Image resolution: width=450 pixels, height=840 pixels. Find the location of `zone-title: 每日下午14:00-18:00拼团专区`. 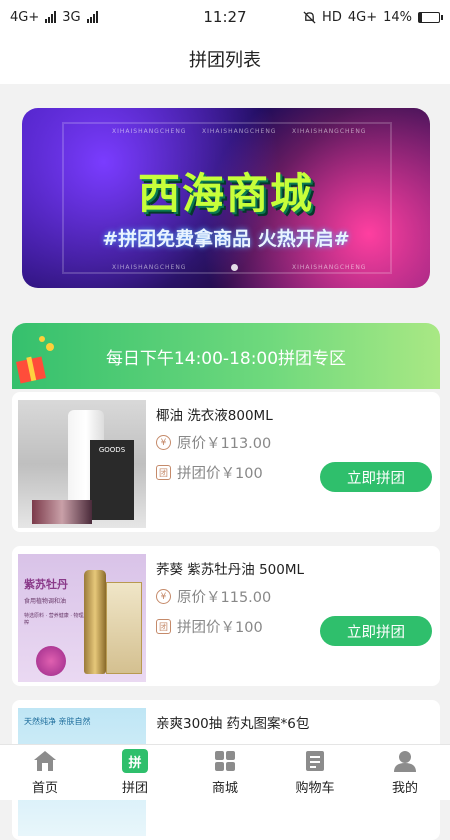

zone-title: 每日下午14:00-18:00拼团专区 is located at coordinates (226, 358).